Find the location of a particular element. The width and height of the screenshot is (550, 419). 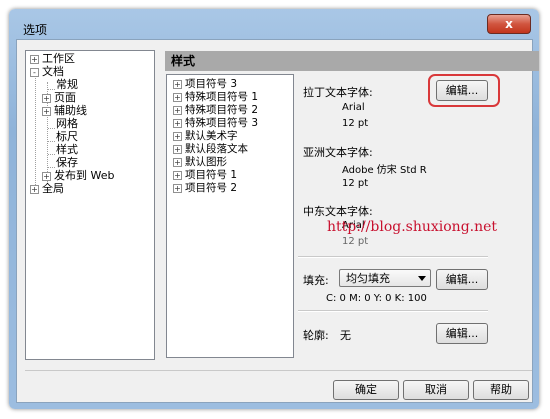

tree-item-publish-to-web: + 发布到 Web is located at coordinates (78, 175).